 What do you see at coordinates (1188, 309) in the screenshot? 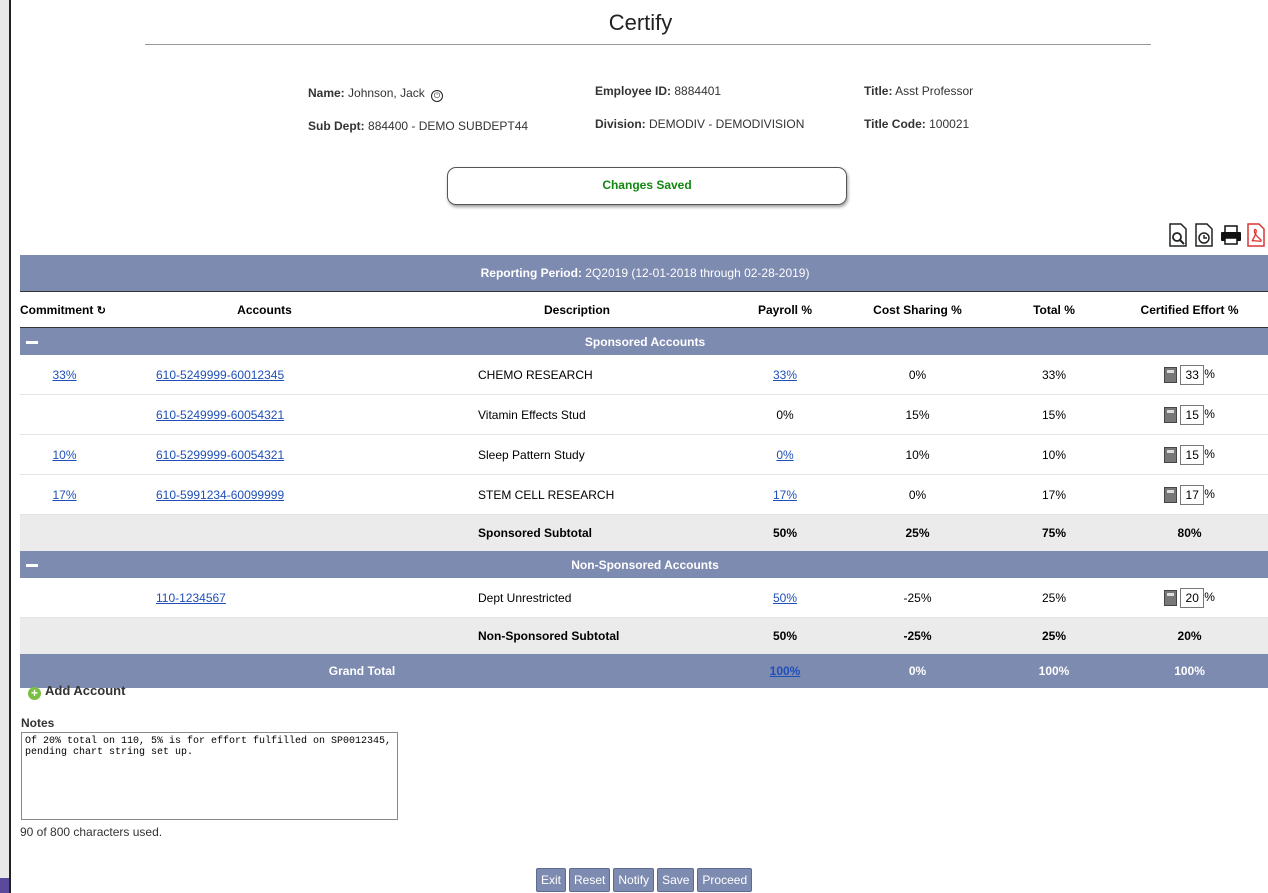
I see `col-certified-effort: Certified Effort %` at bounding box center [1188, 309].